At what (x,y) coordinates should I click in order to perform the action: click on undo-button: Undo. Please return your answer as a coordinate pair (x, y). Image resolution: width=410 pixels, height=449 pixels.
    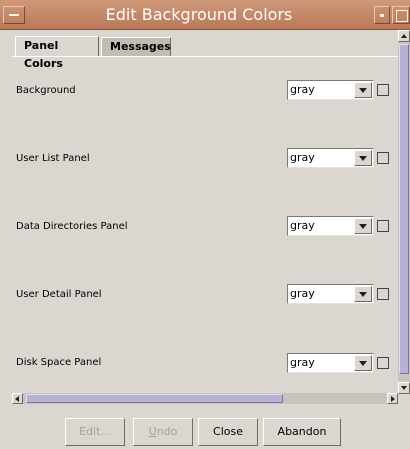
    Looking at the image, I should click on (163, 432).